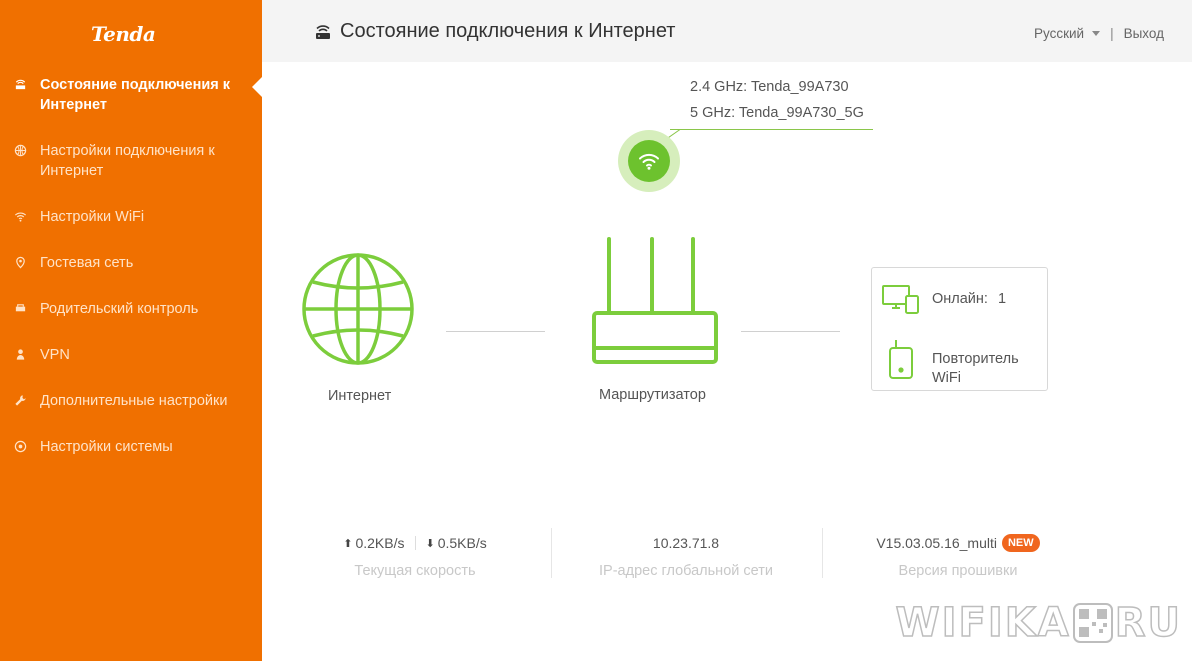 The height and width of the screenshot is (661, 1192). I want to click on wifi-repeater: Повторитель WiFi, so click(957, 363).